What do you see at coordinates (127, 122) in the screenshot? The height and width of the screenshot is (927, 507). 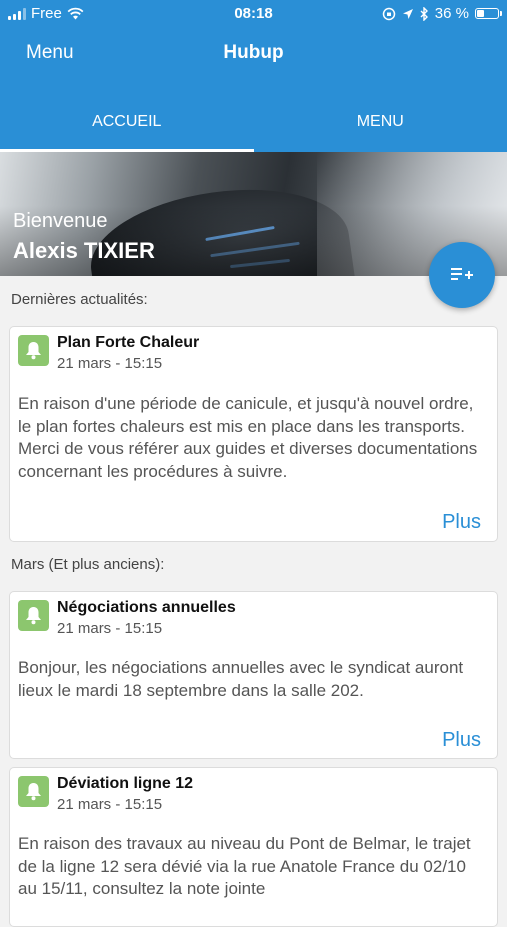 I see `tab-accueil: ACCUEIL` at bounding box center [127, 122].